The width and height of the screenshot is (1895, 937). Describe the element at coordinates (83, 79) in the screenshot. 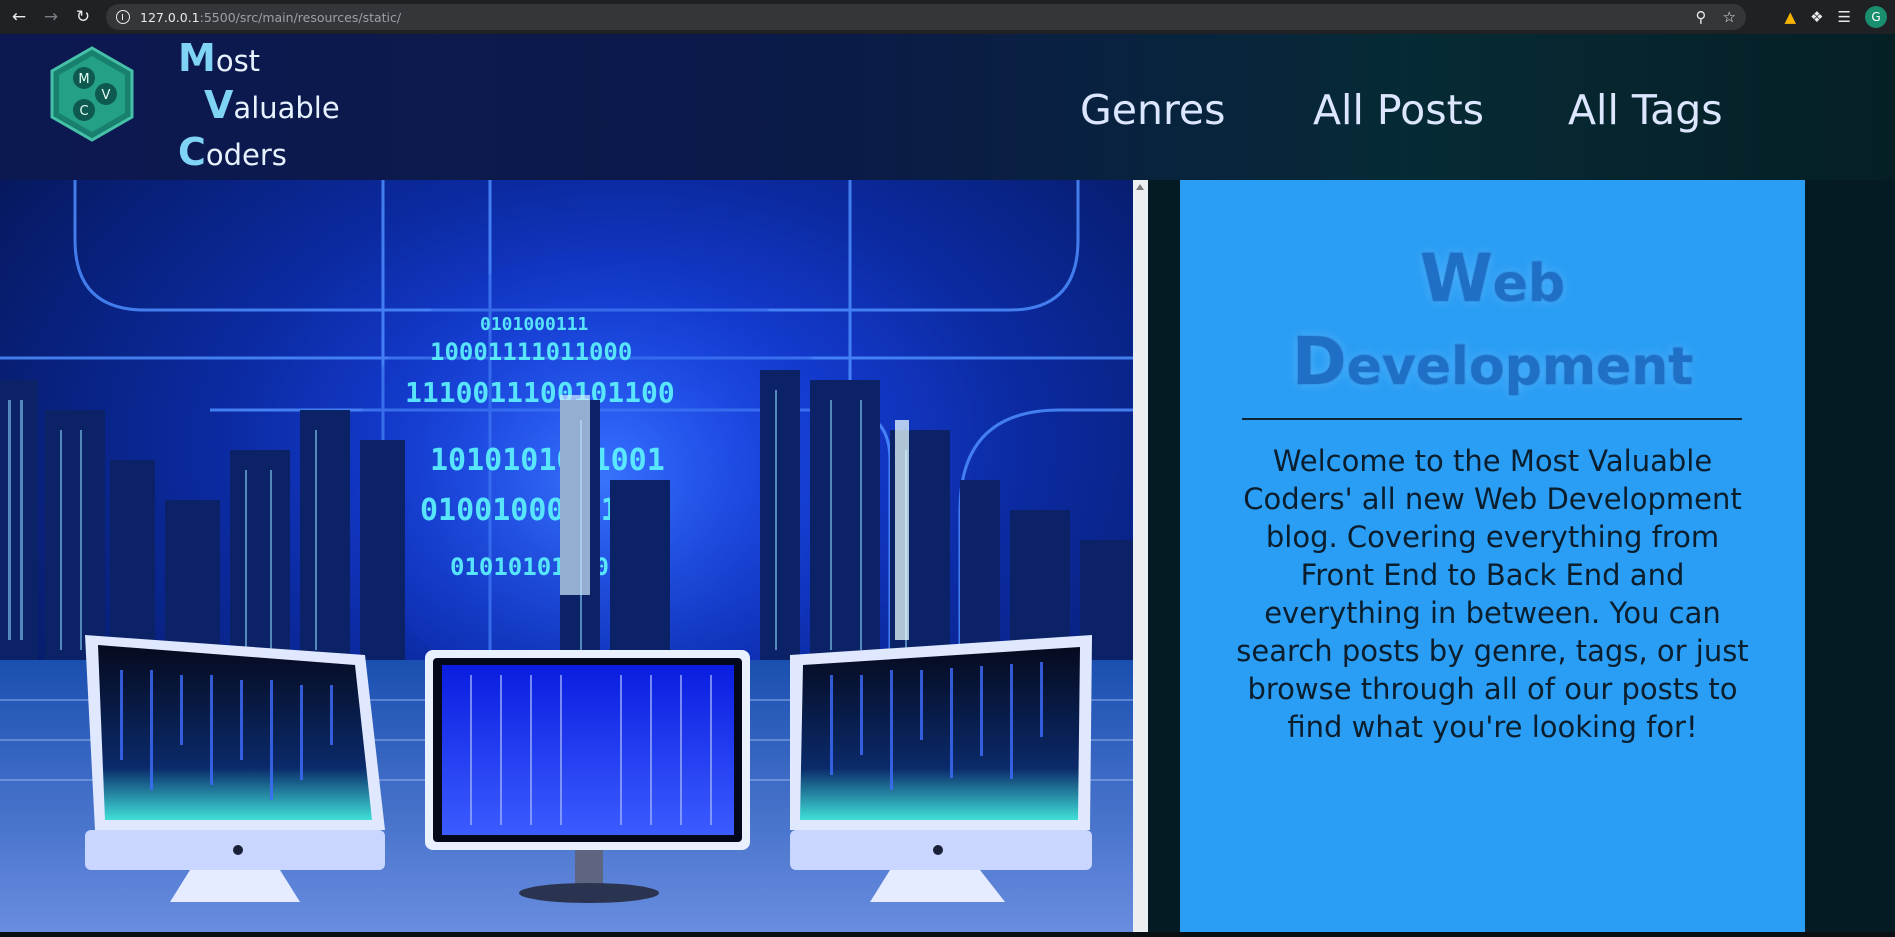

I see `logo-letter-m: M` at that location.